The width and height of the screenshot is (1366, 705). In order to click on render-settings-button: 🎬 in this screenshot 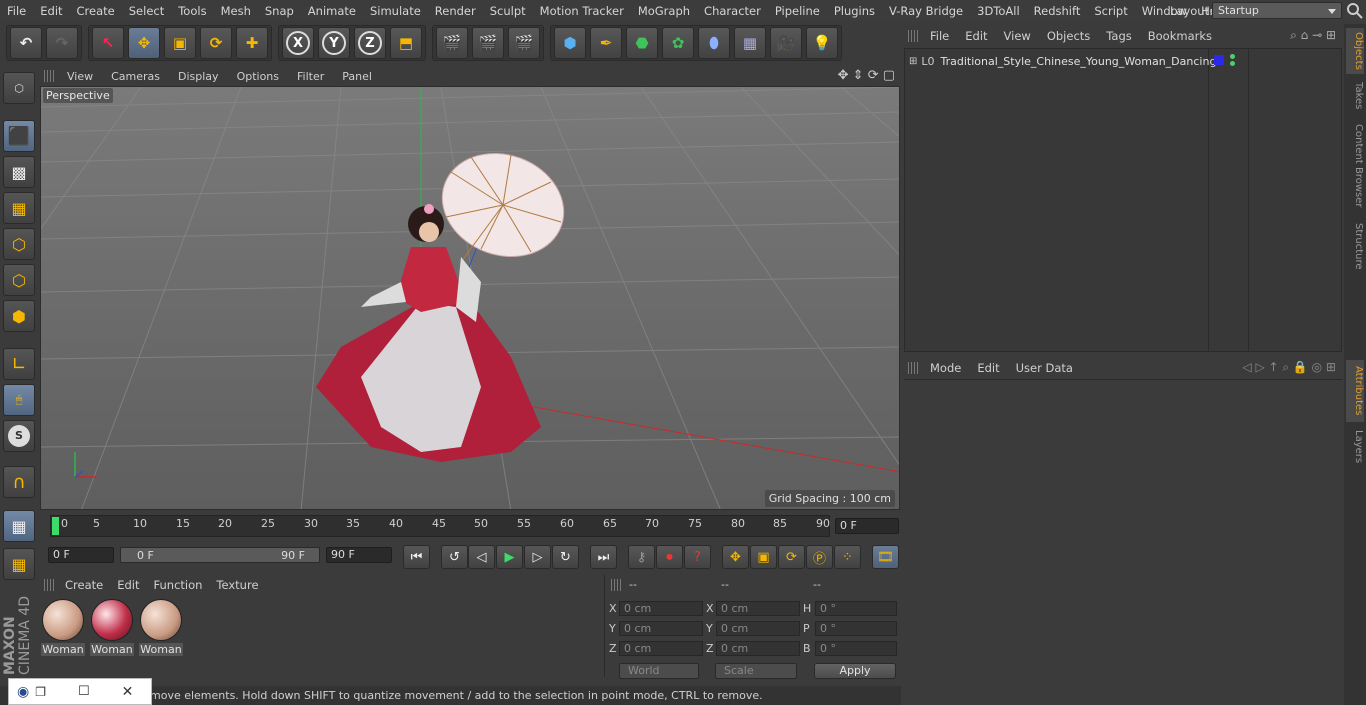, I will do `click(524, 43)`.